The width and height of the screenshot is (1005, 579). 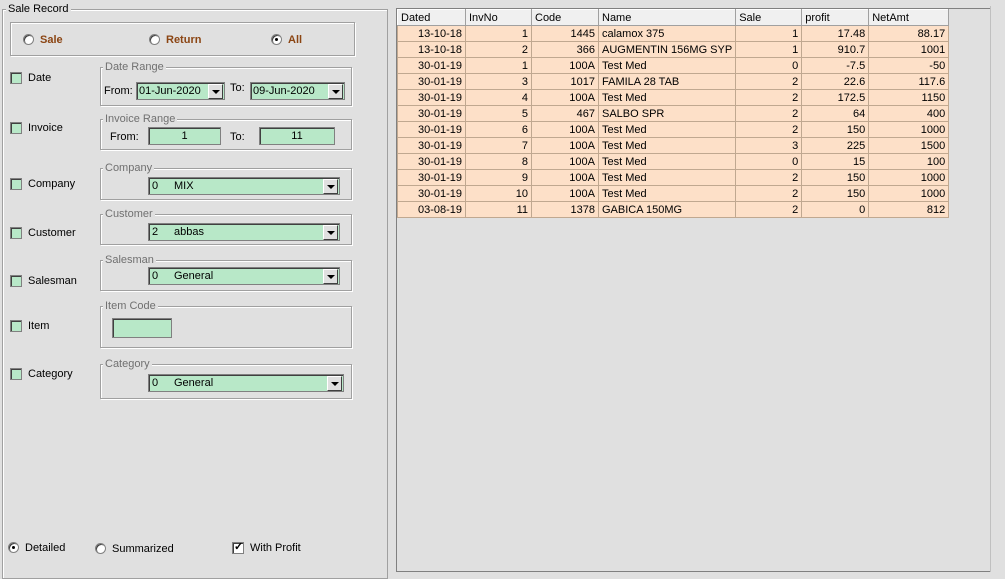 I want to click on customer-filter-checkbox, so click(x=16, y=233).